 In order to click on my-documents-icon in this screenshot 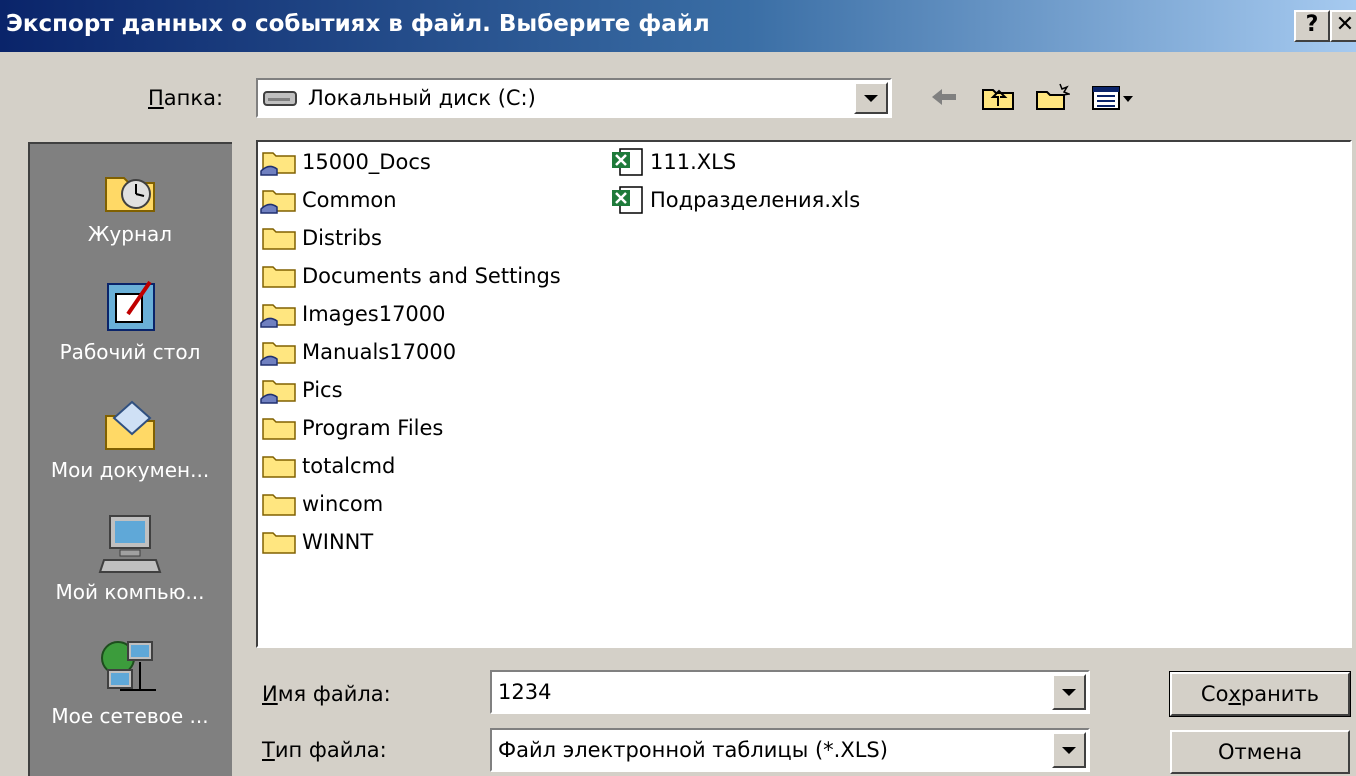, I will do `click(130, 425)`.